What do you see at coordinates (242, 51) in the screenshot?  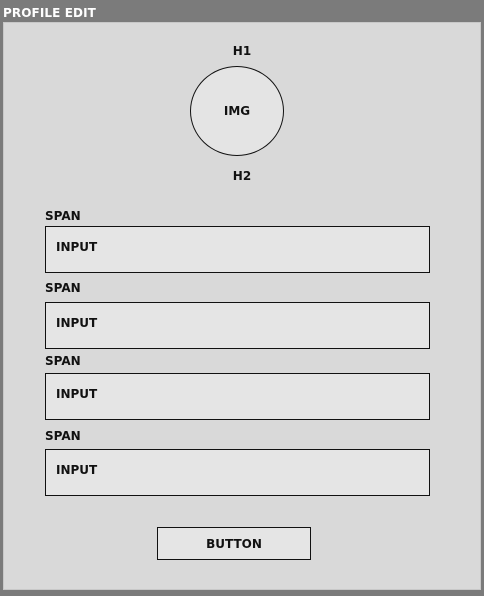 I see `profile-heading: H1` at bounding box center [242, 51].